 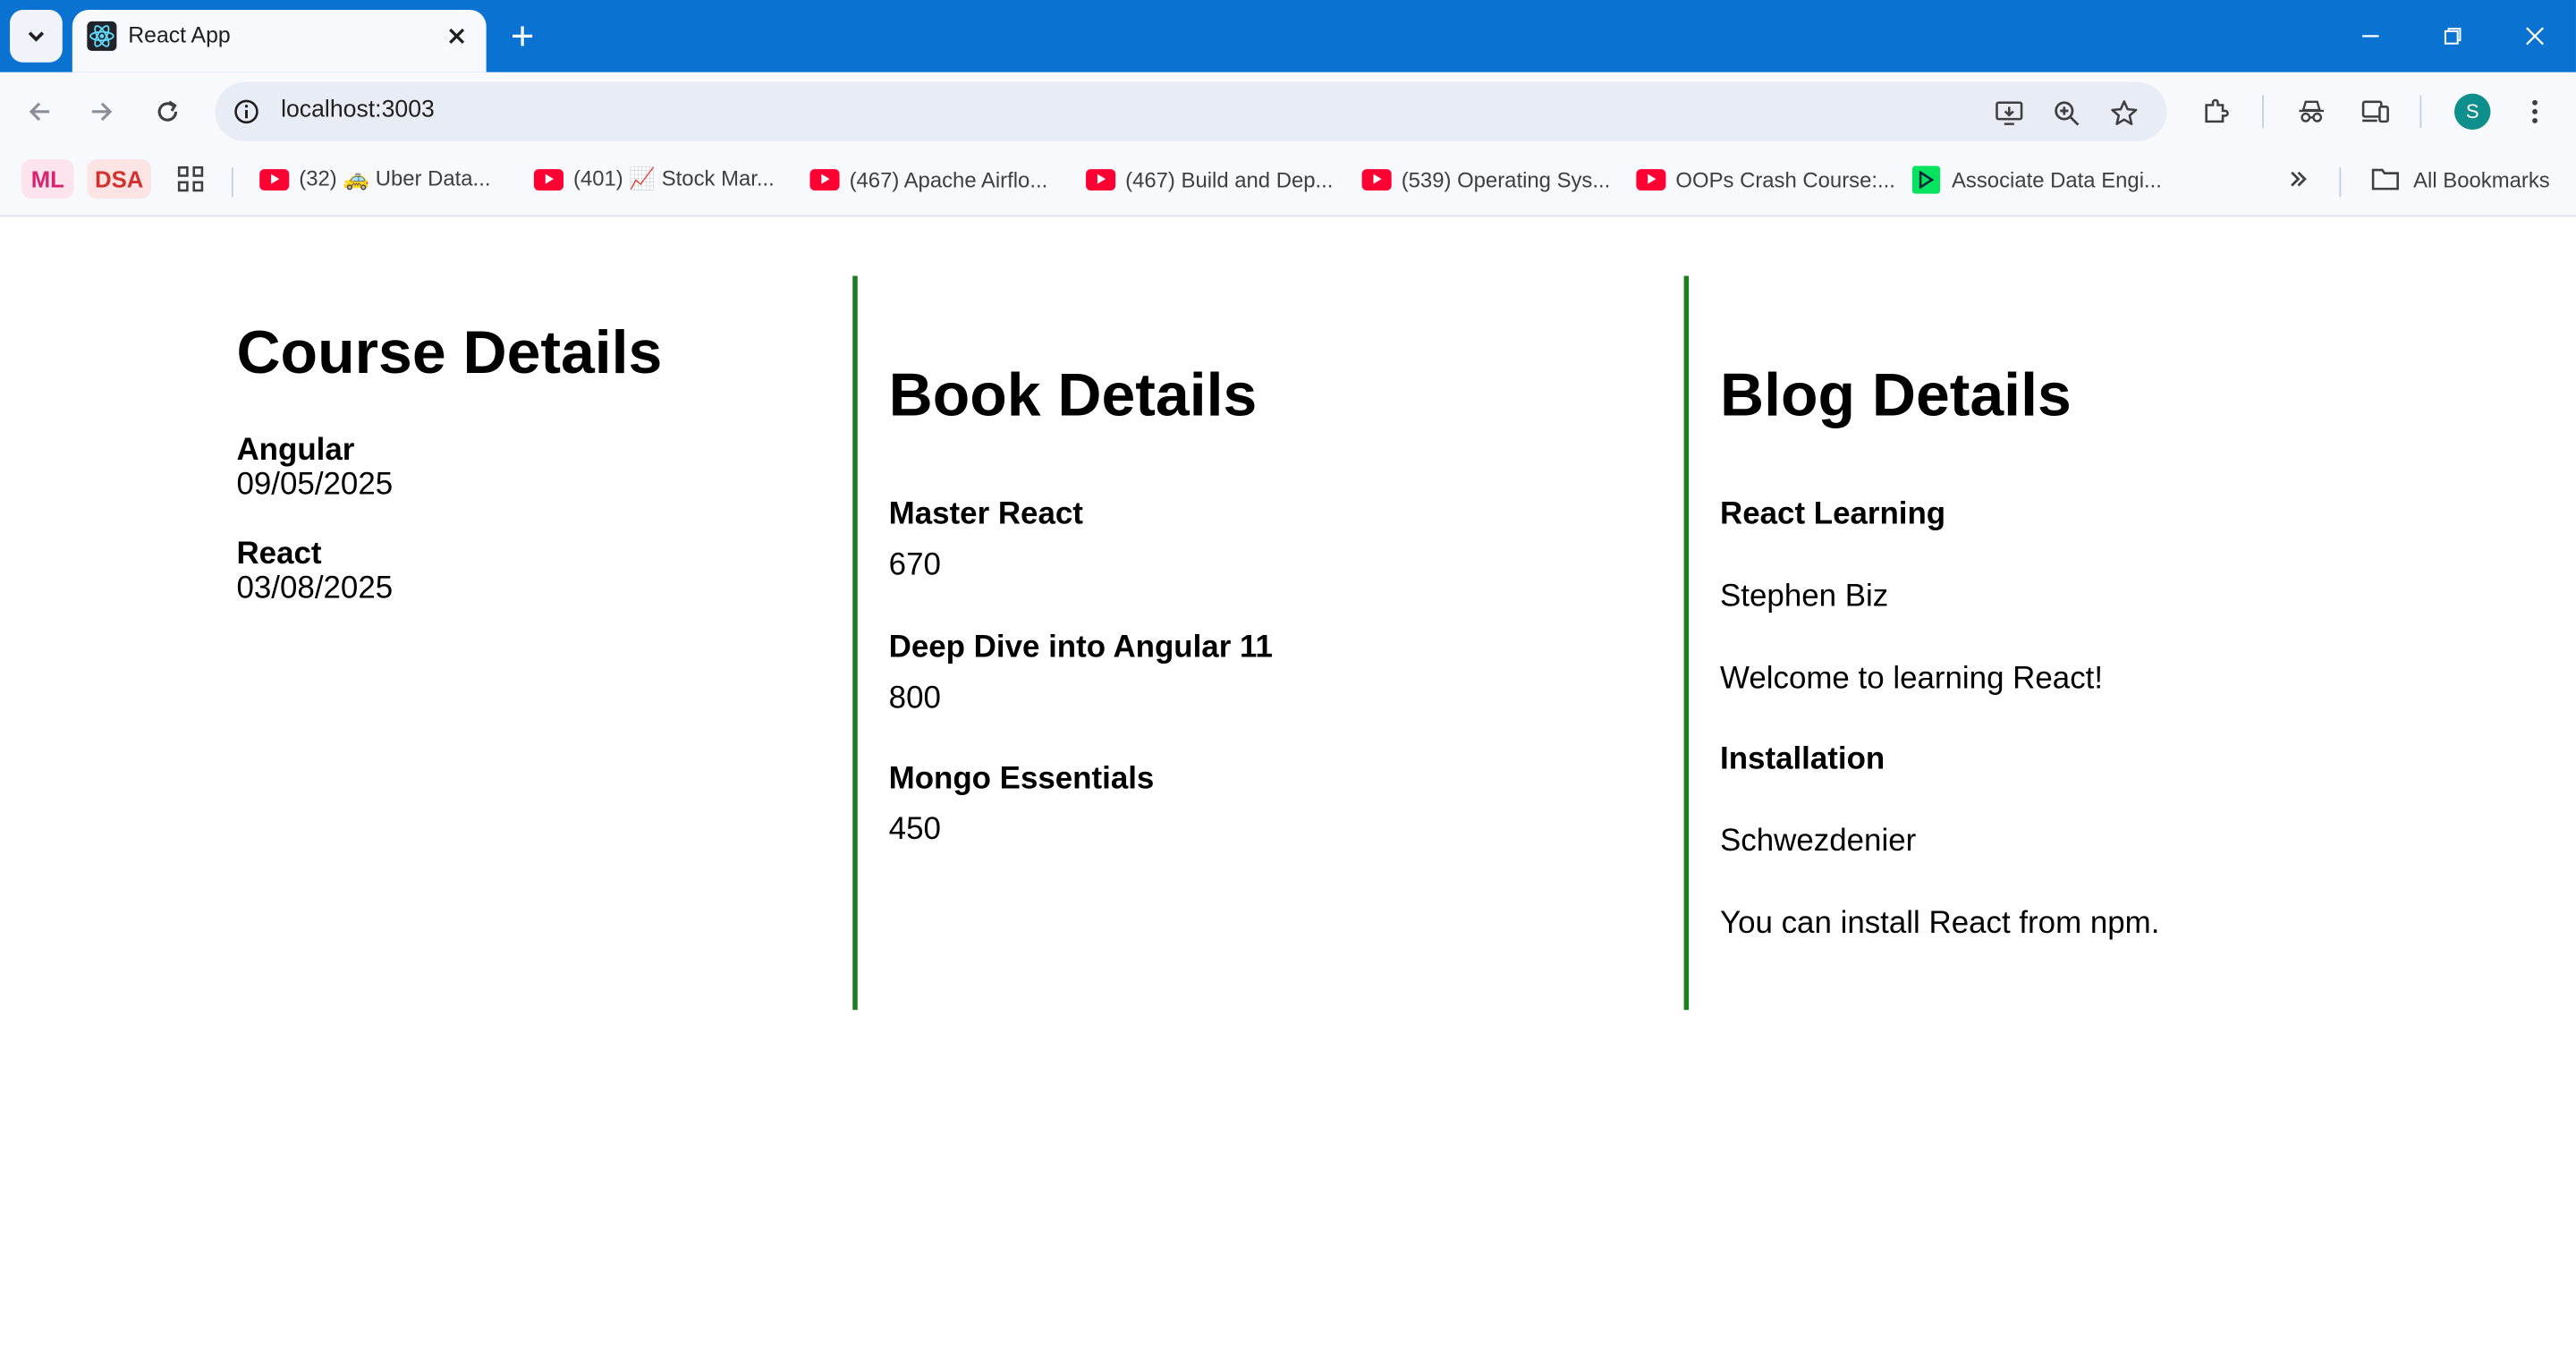 I want to click on extensions-button, so click(x=2216, y=111).